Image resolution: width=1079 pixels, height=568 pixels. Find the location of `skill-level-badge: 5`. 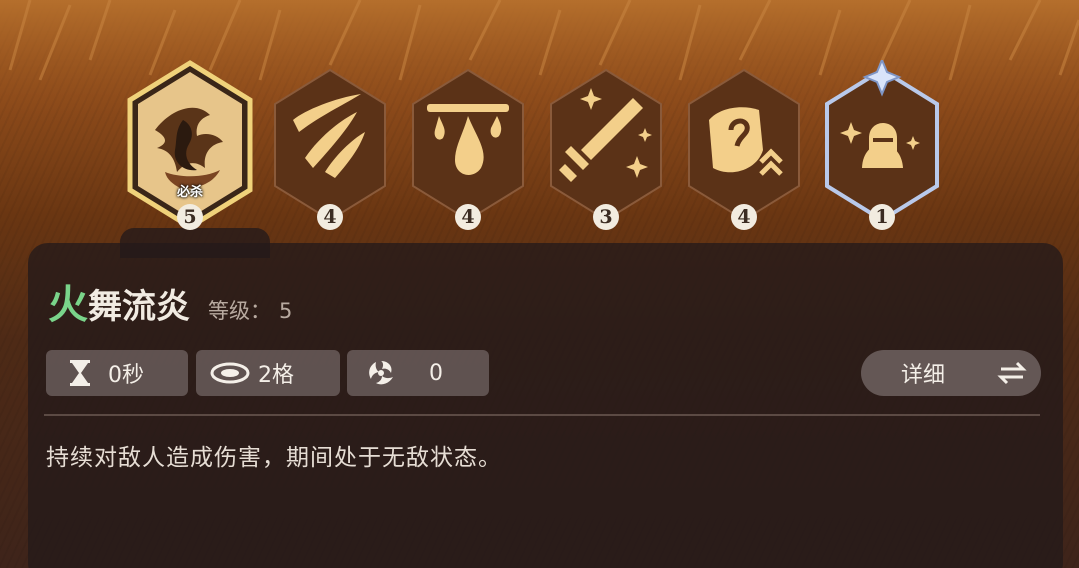

skill-level-badge: 5 is located at coordinates (190, 217).